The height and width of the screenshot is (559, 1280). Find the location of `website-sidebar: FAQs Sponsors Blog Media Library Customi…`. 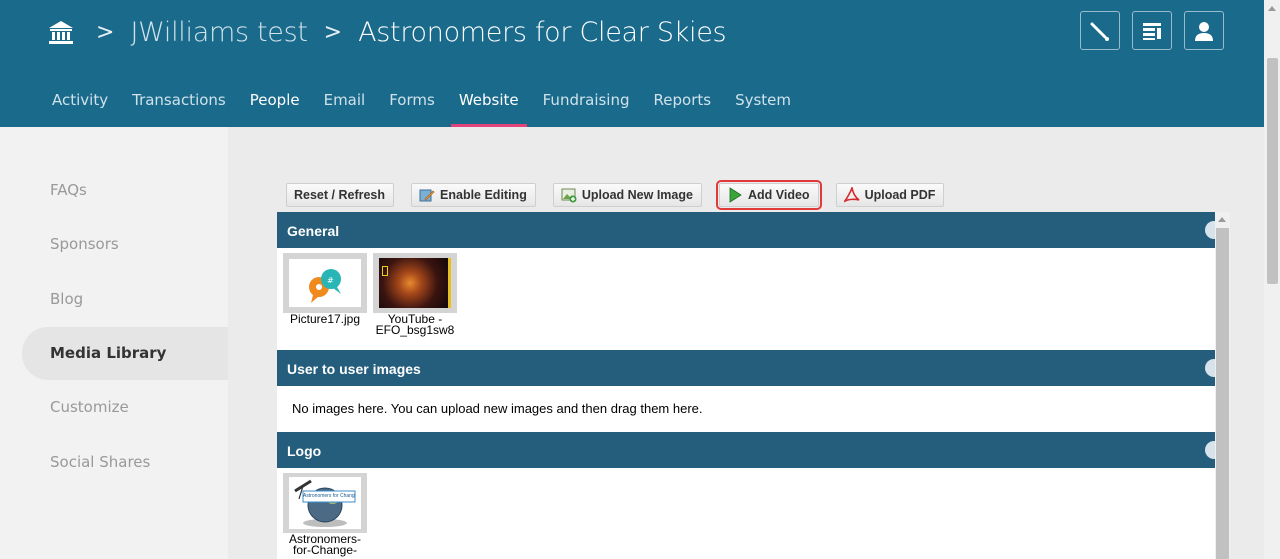

website-sidebar: FAQs Sponsors Blog Media Library Customi… is located at coordinates (114, 343).